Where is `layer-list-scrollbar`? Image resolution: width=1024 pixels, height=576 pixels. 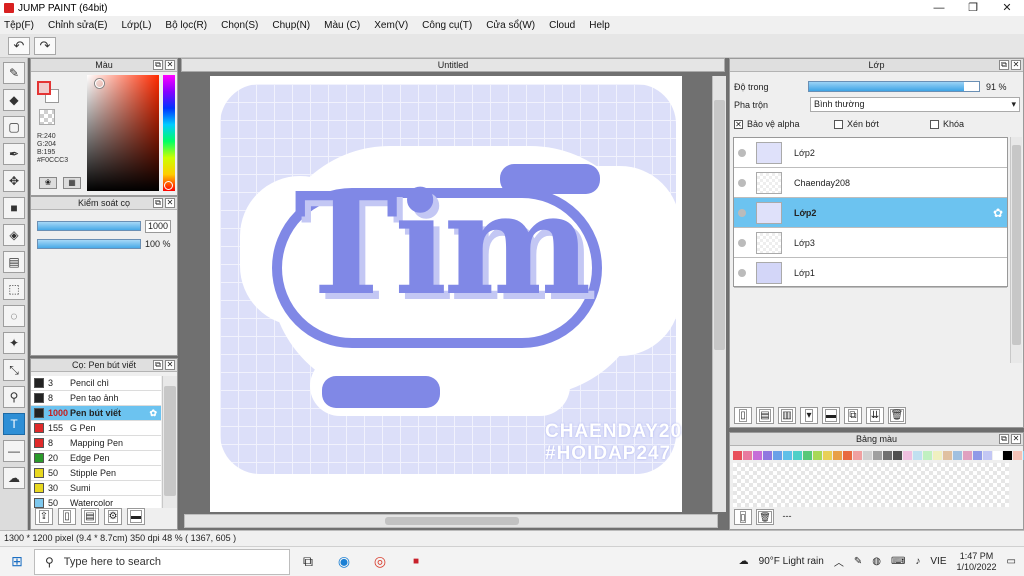
layer-list-scrollbar is located at coordinates (1016, 250).